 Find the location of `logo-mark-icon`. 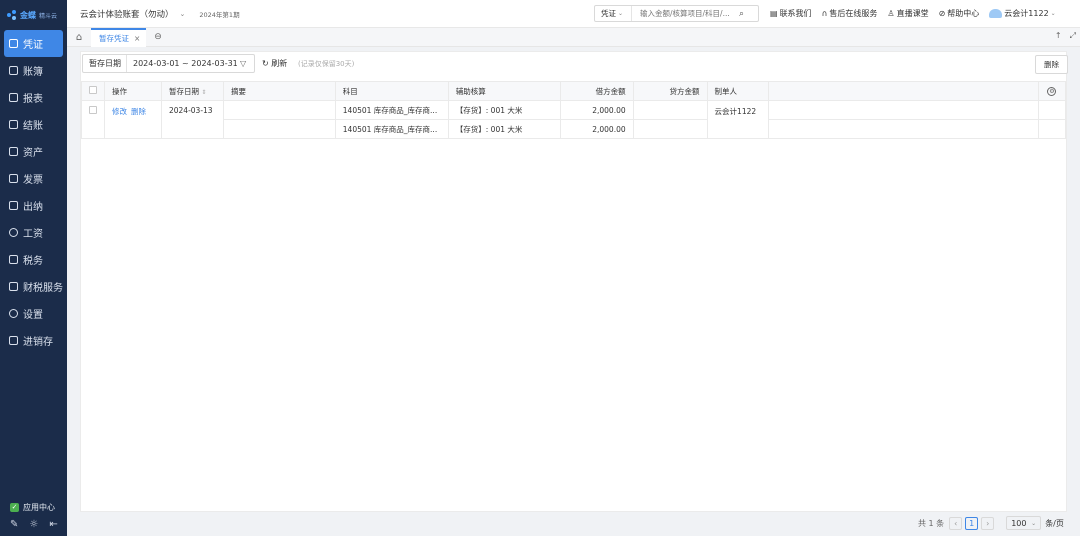

logo-mark-icon is located at coordinates (12, 15).